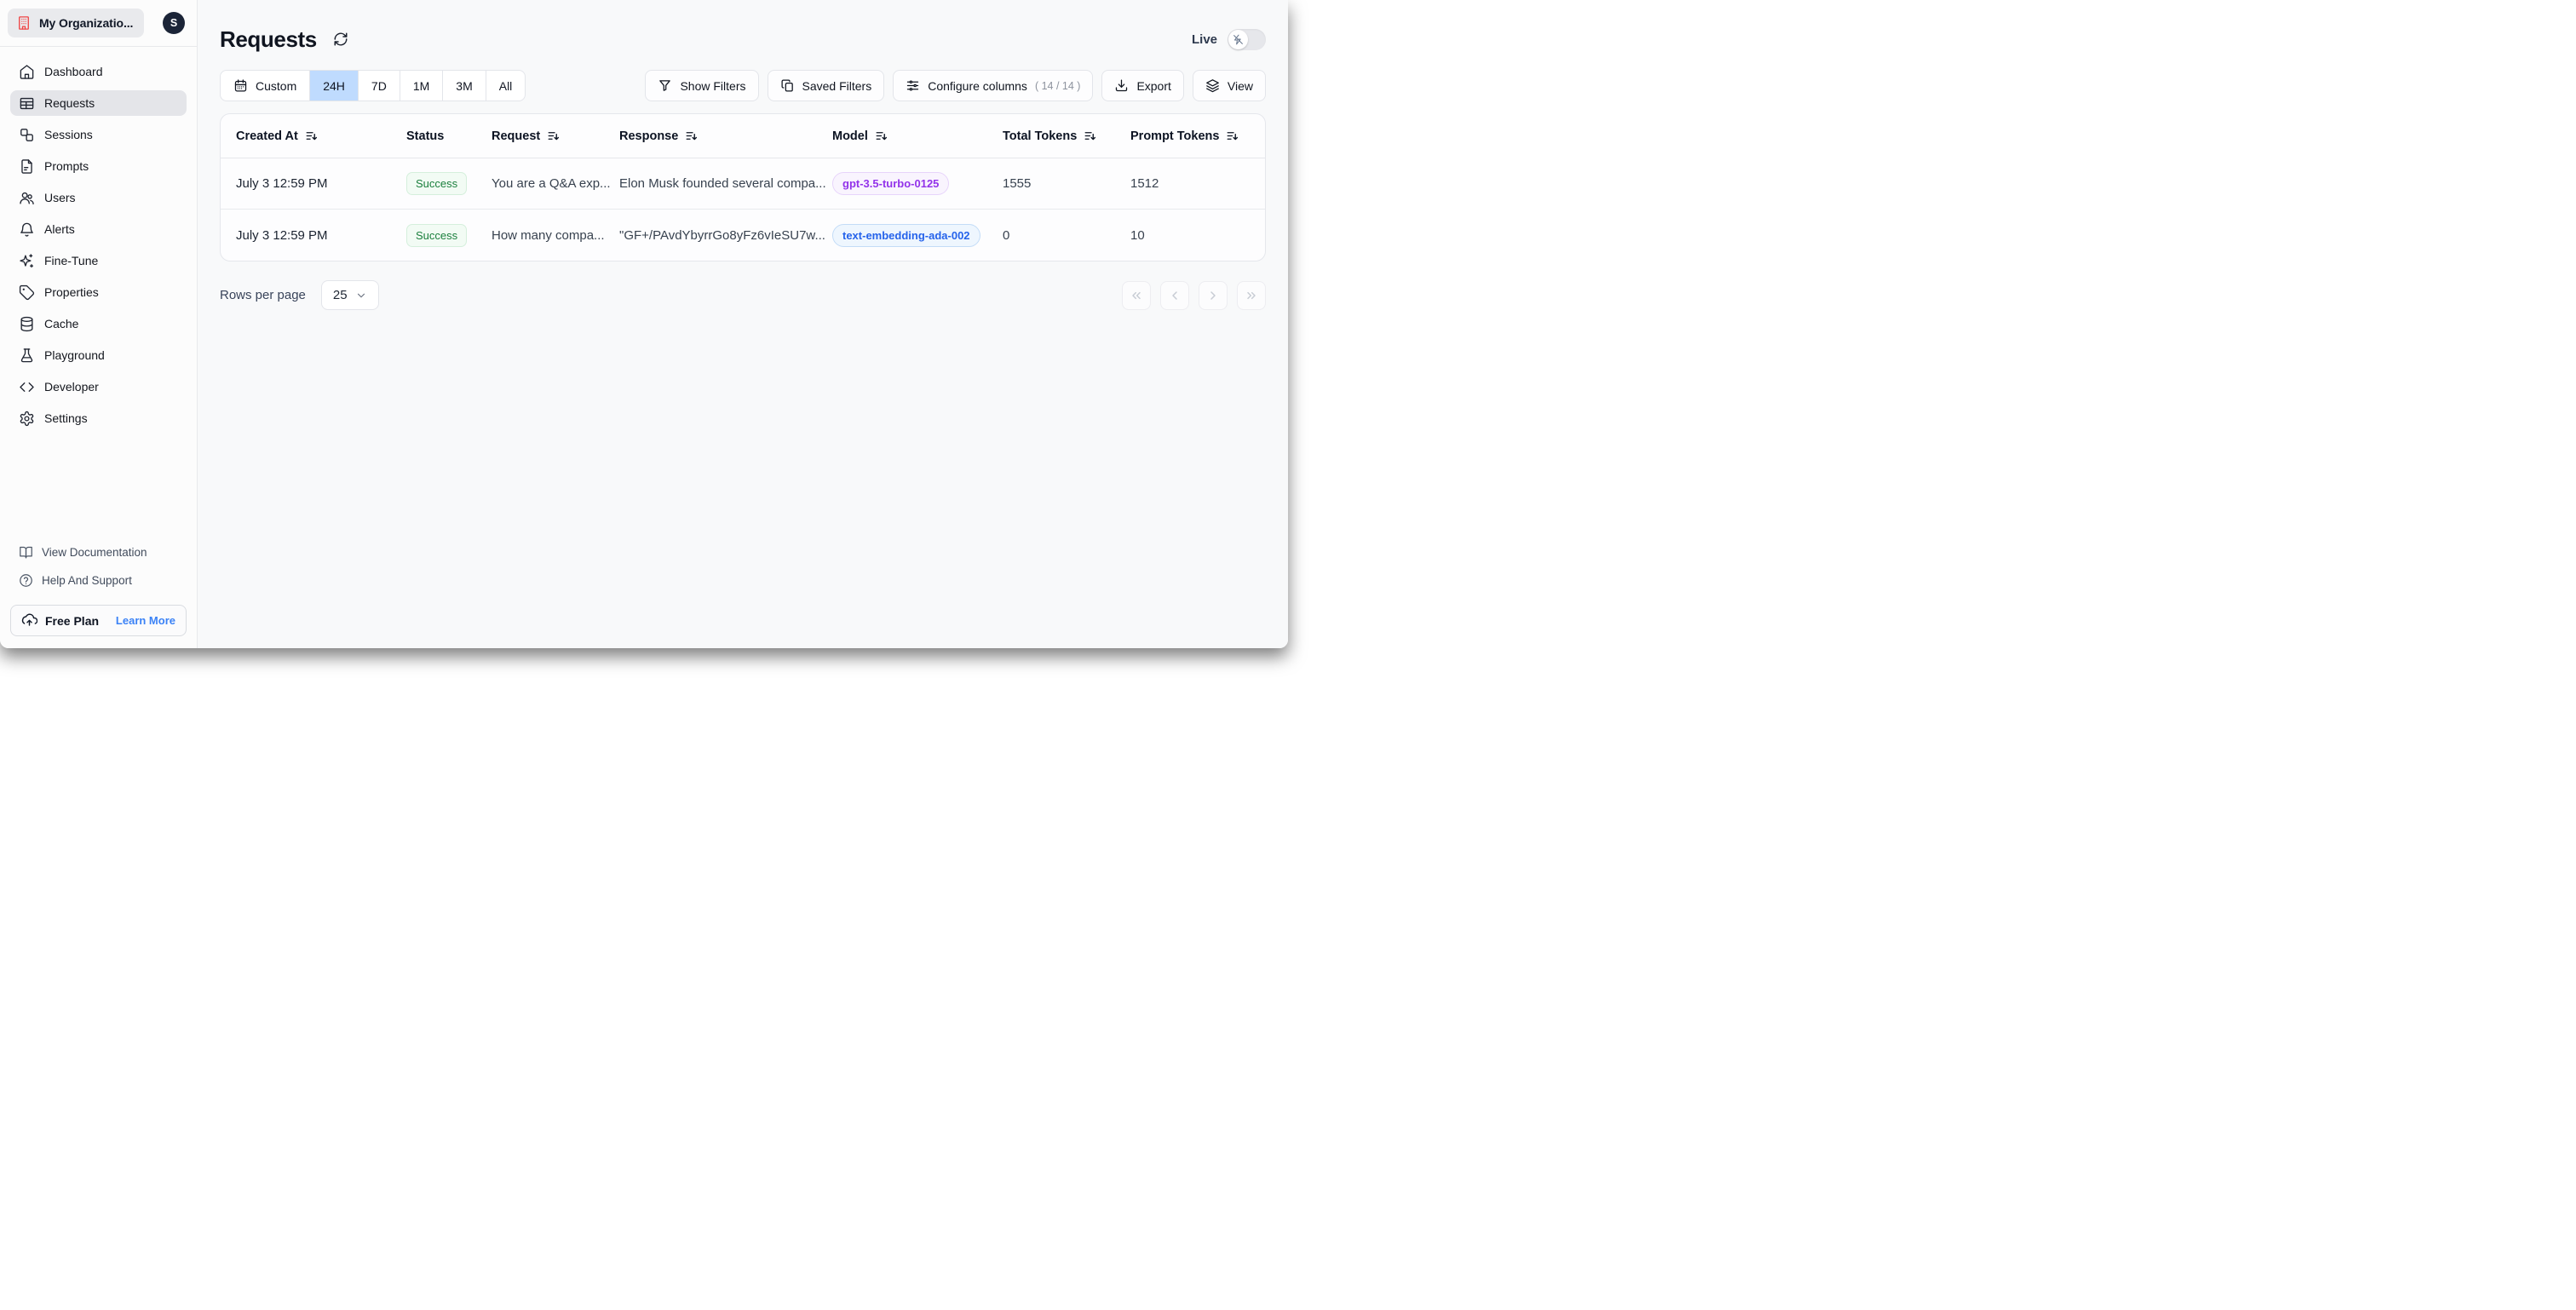 The image size is (2576, 1310). I want to click on sidebar-item-settings: Settings, so click(98, 418).